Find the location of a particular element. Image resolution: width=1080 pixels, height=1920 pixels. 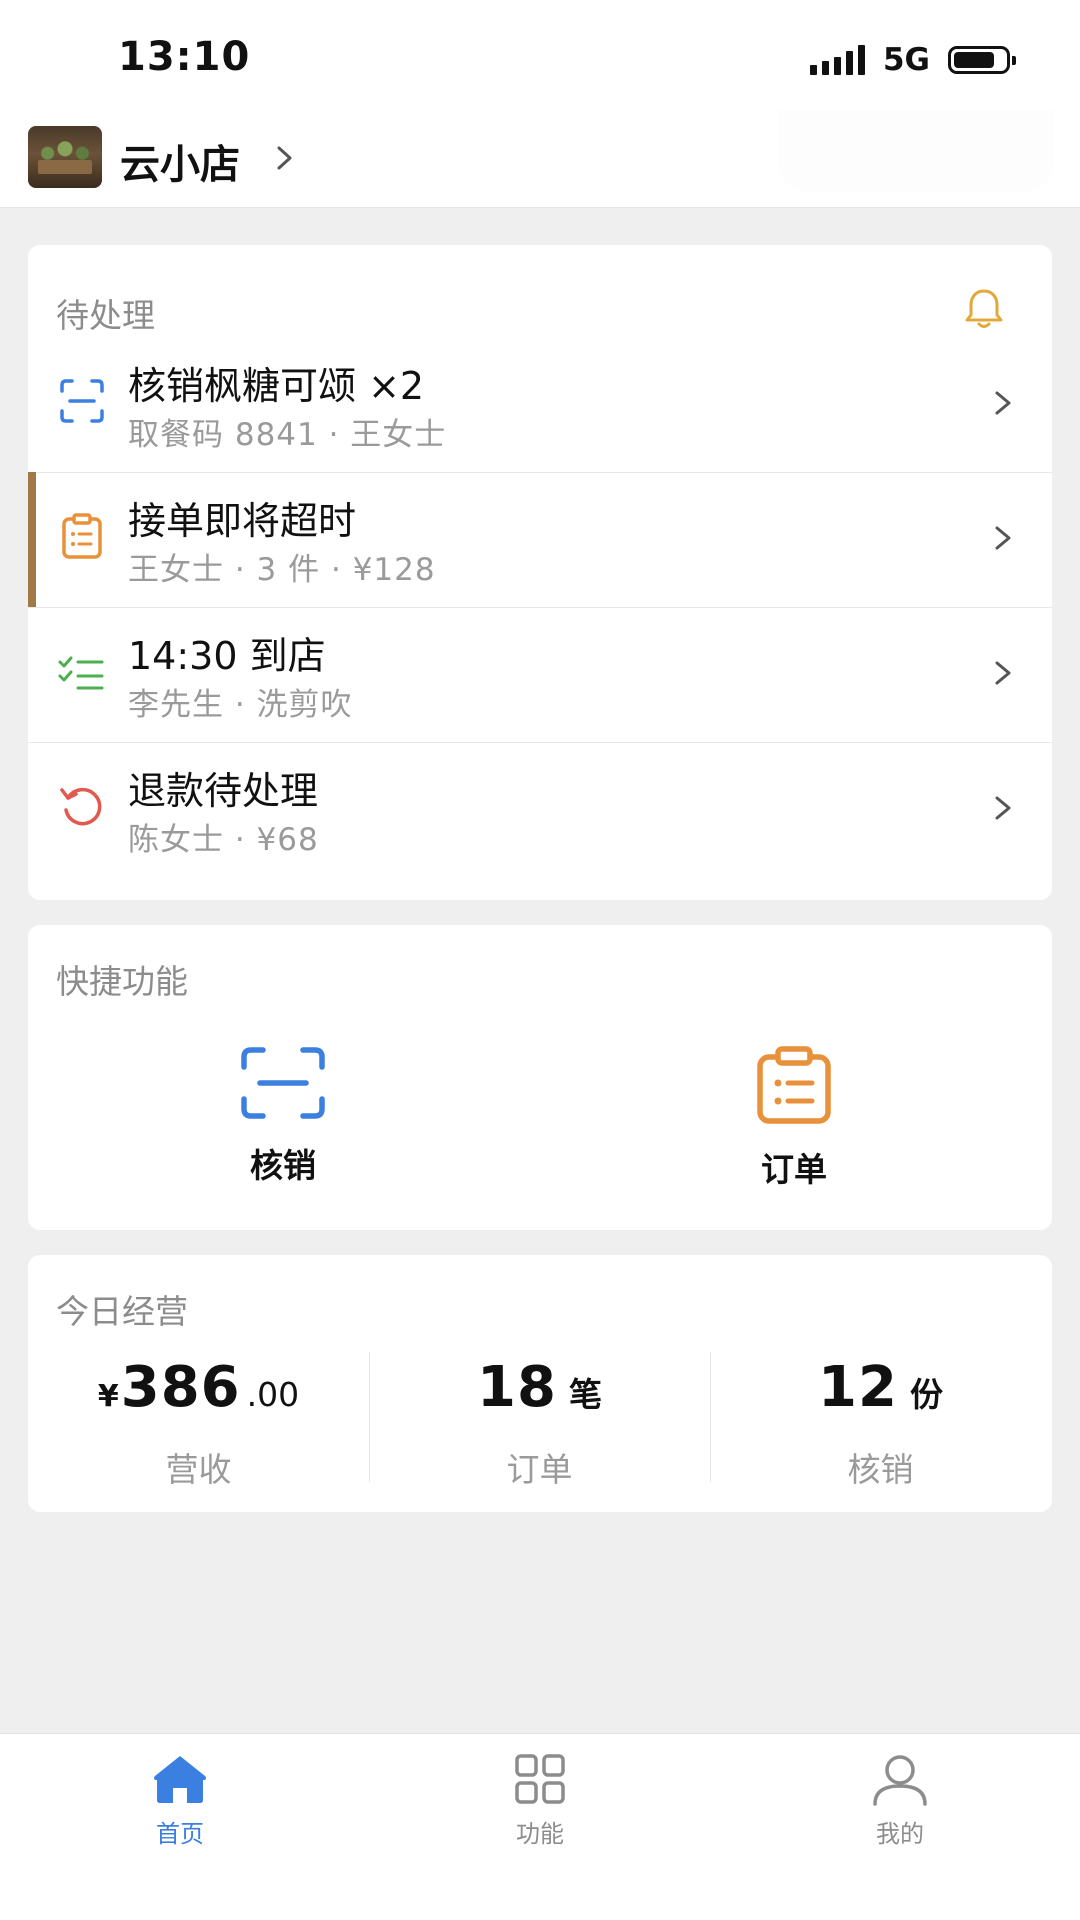

orders-unit: 笔 is located at coordinates (585, 1394).